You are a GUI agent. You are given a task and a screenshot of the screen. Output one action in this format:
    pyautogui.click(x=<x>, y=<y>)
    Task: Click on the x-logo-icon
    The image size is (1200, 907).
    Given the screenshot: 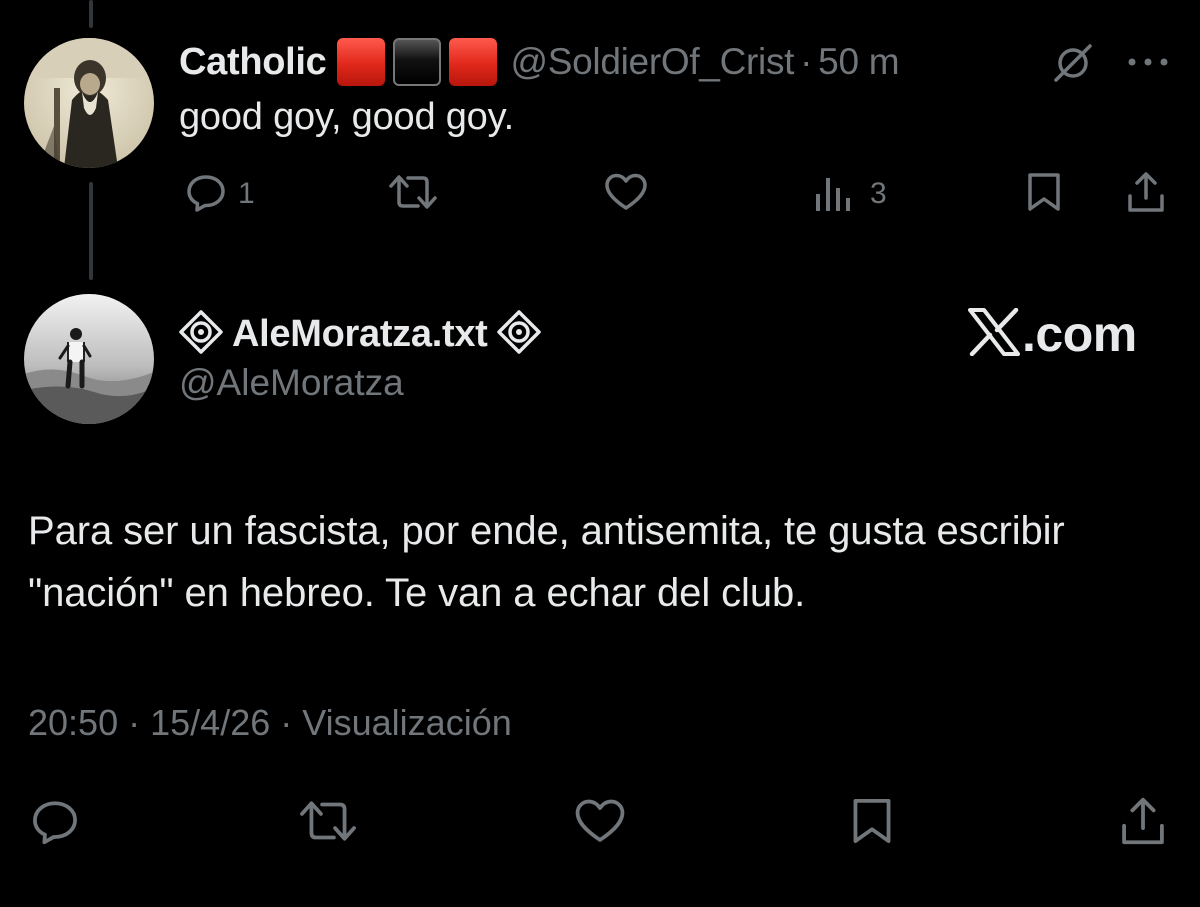 What is the action you would take?
    pyautogui.click(x=994, y=334)
    